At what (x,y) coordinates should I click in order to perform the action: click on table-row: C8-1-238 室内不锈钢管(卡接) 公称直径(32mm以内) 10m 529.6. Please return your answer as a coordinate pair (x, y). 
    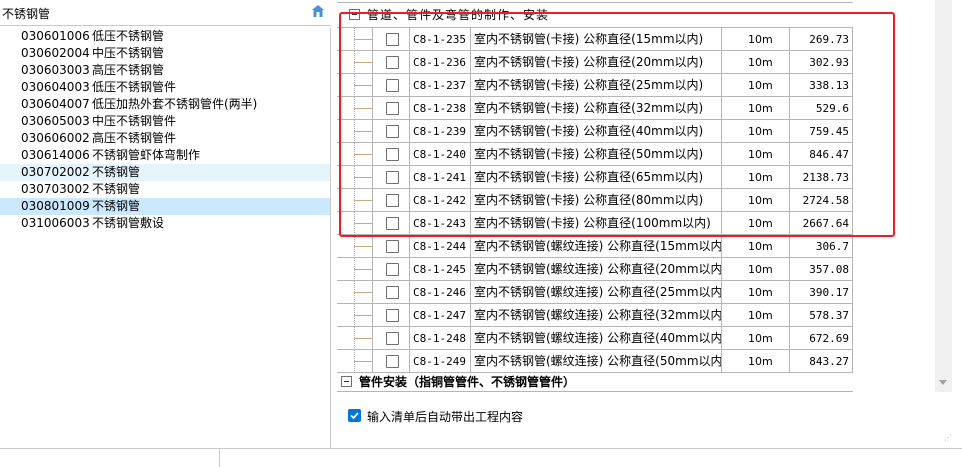
    Looking at the image, I should click on (595, 108).